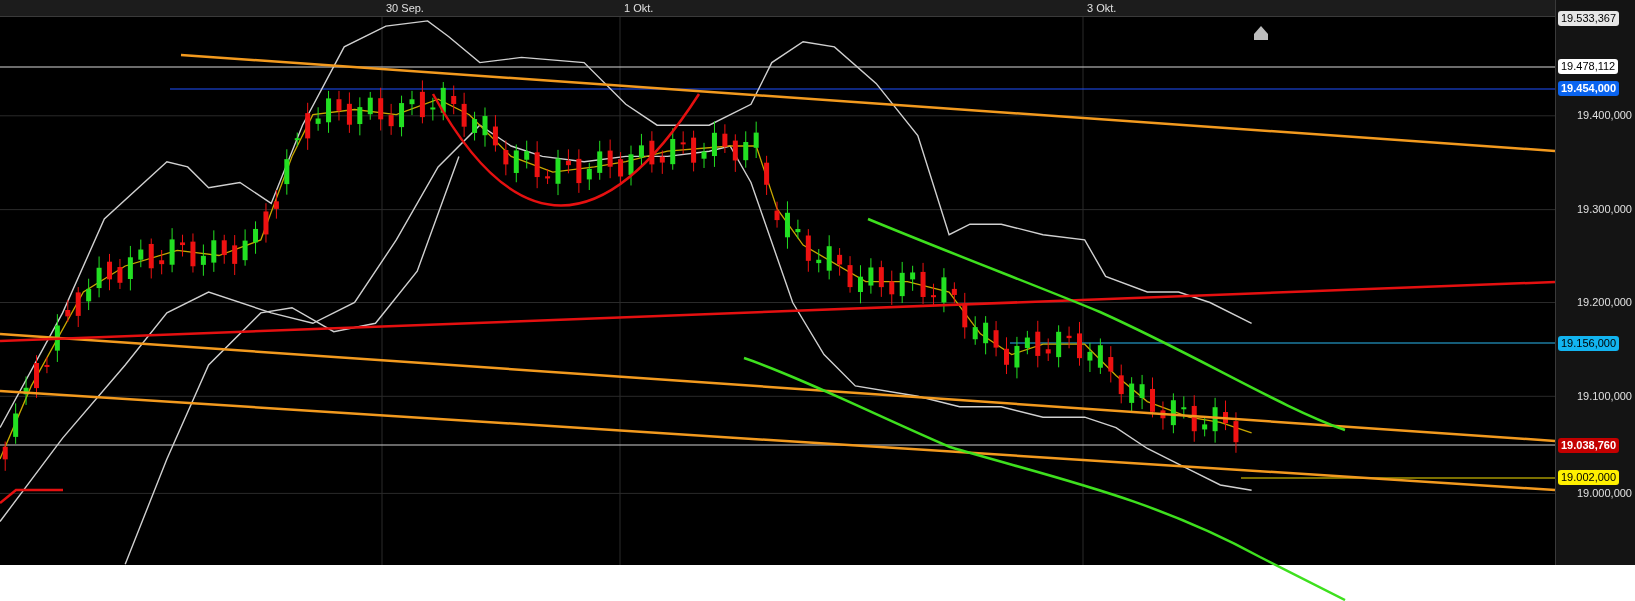 This screenshot has width=1635, height=601. Describe the element at coordinates (1589, 89) in the screenshot. I see `price-tag: 19.454,000` at that location.